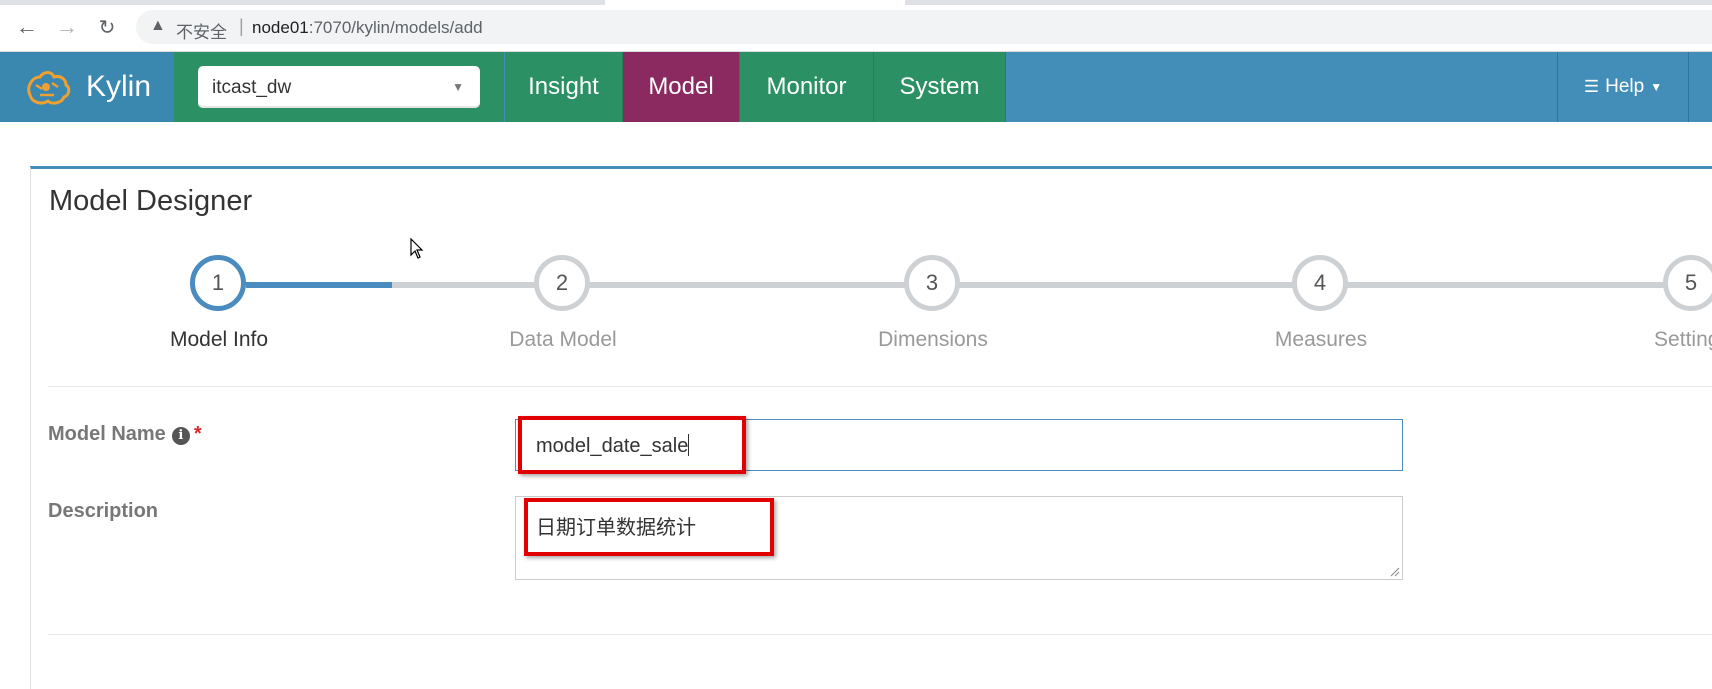 This screenshot has width=1712, height=689. Describe the element at coordinates (1656, 87) in the screenshot. I see `caret-down-icon: ▼` at that location.